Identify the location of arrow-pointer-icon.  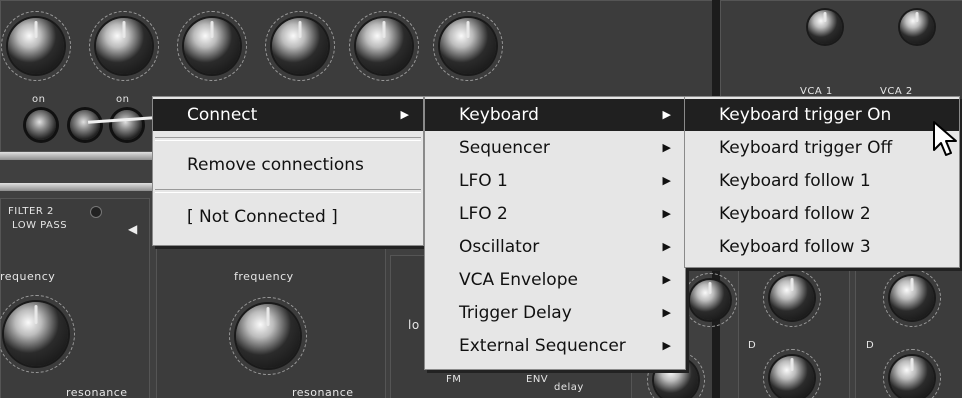
(945, 138).